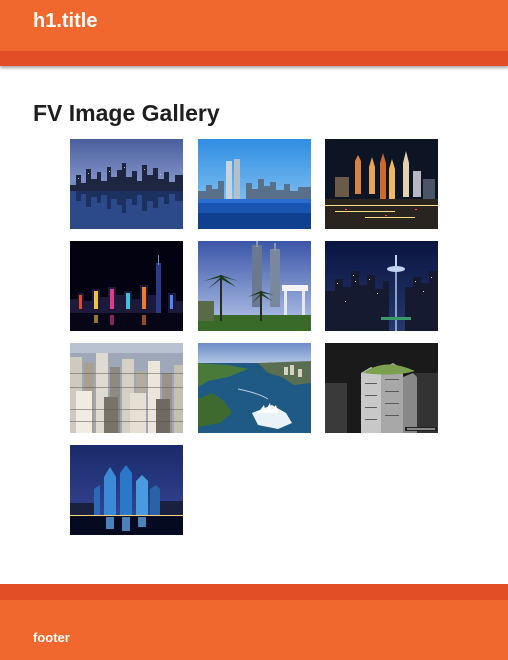 This screenshot has height=660, width=508. Describe the element at coordinates (126, 113) in the screenshot. I see `gallery-heading: FV Image Gallery` at that location.